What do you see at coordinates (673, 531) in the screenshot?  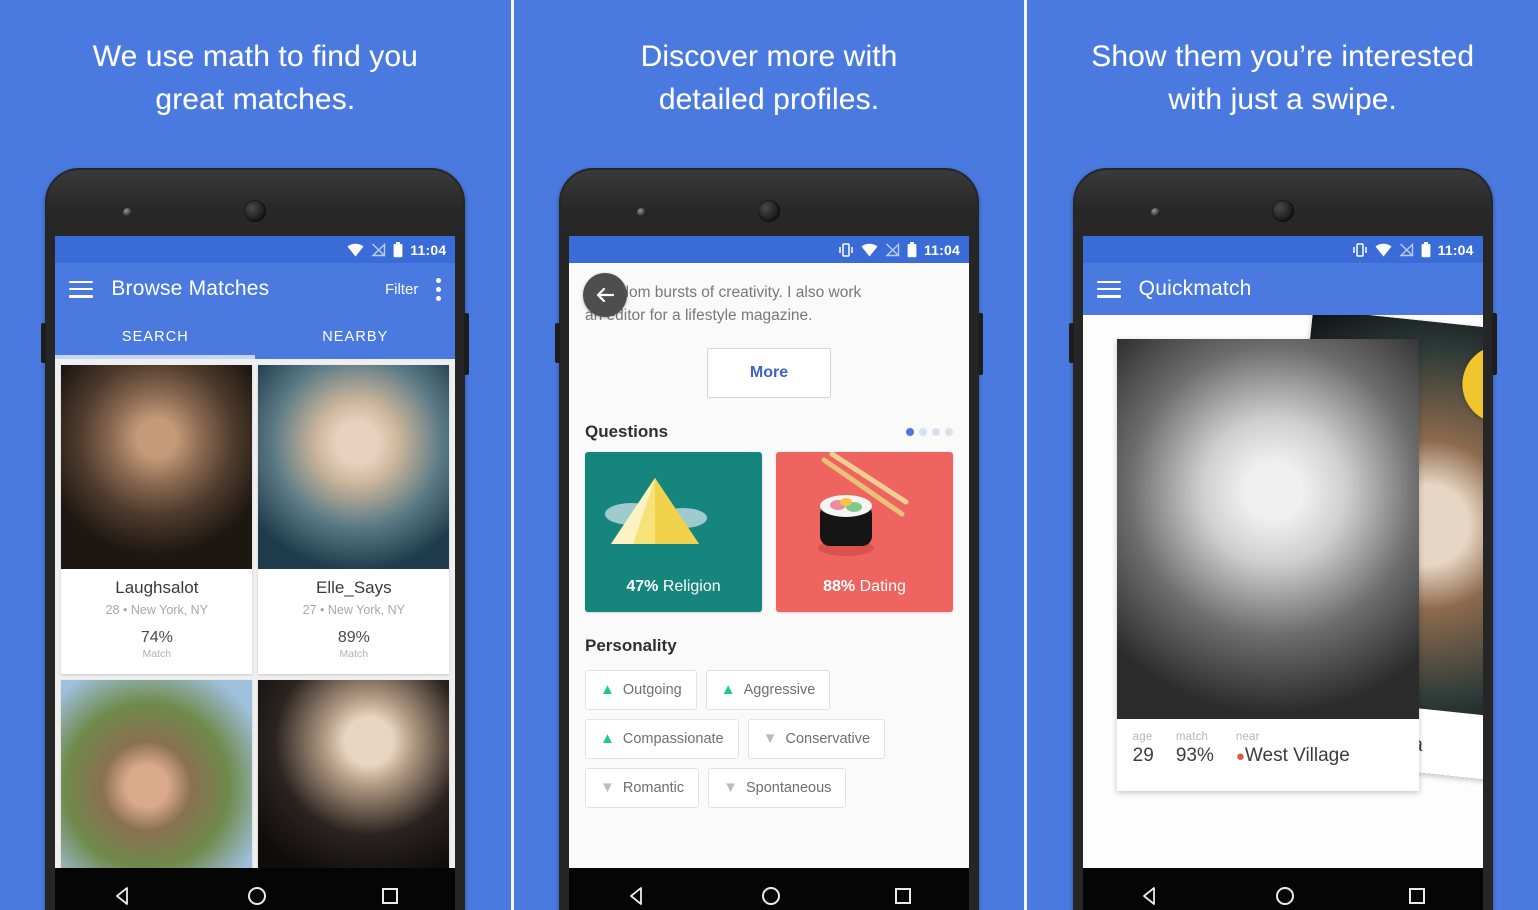 I see `question-card-religion: 47% Religion` at bounding box center [673, 531].